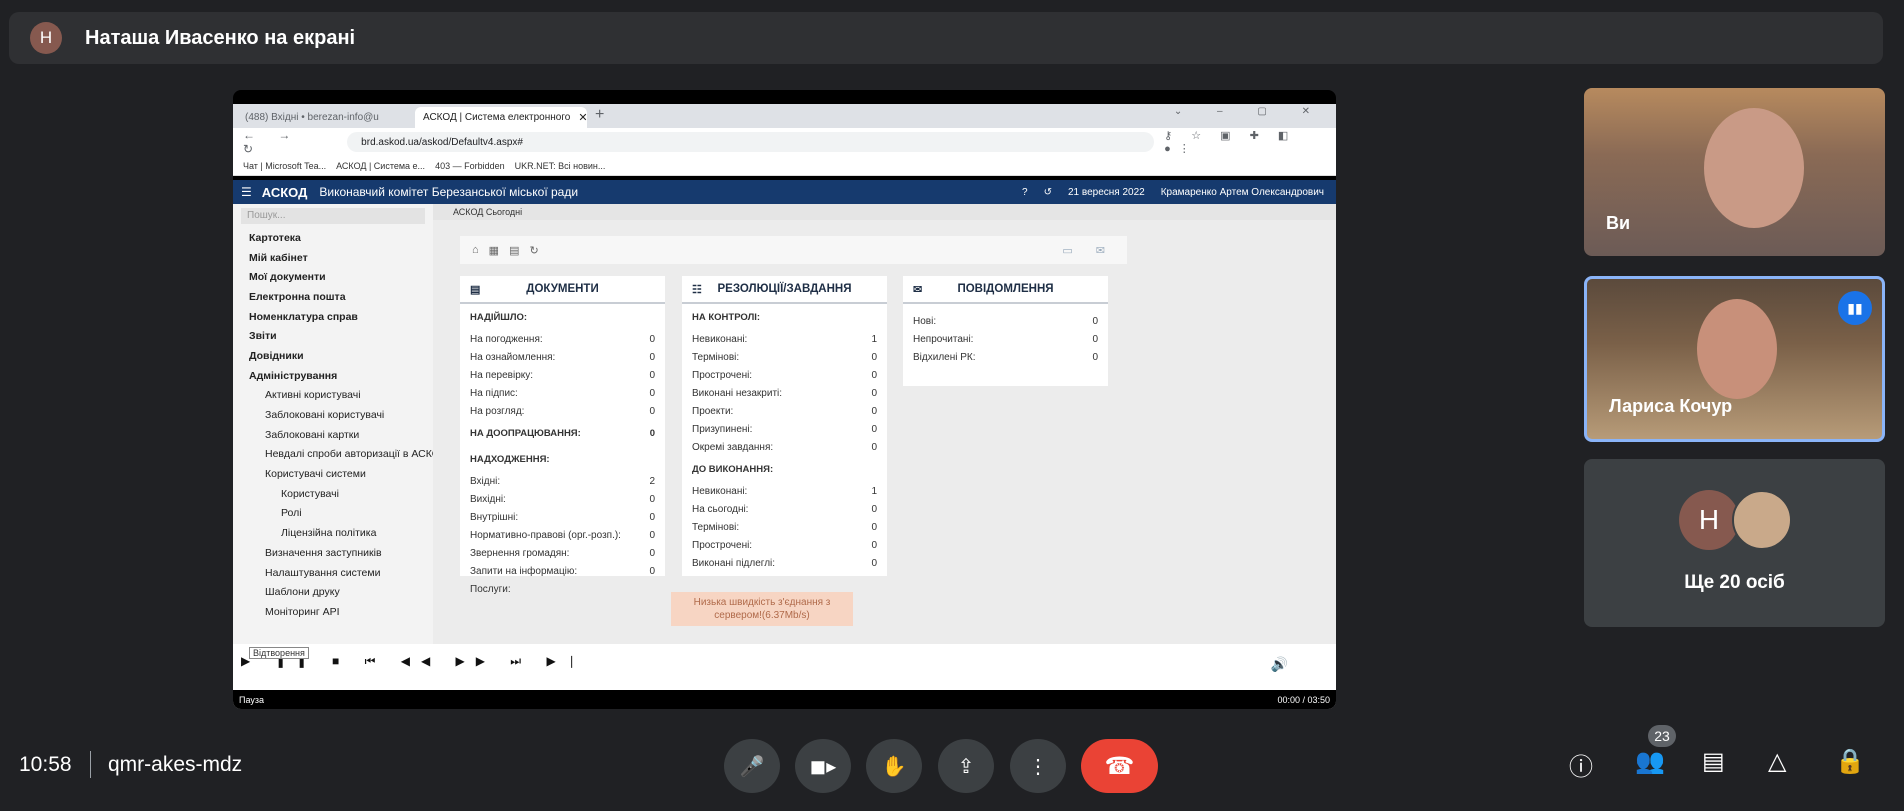 This screenshot has width=1904, height=811. What do you see at coordinates (713, 411) in the screenshot?
I see `counter-label: Проекти:` at bounding box center [713, 411].